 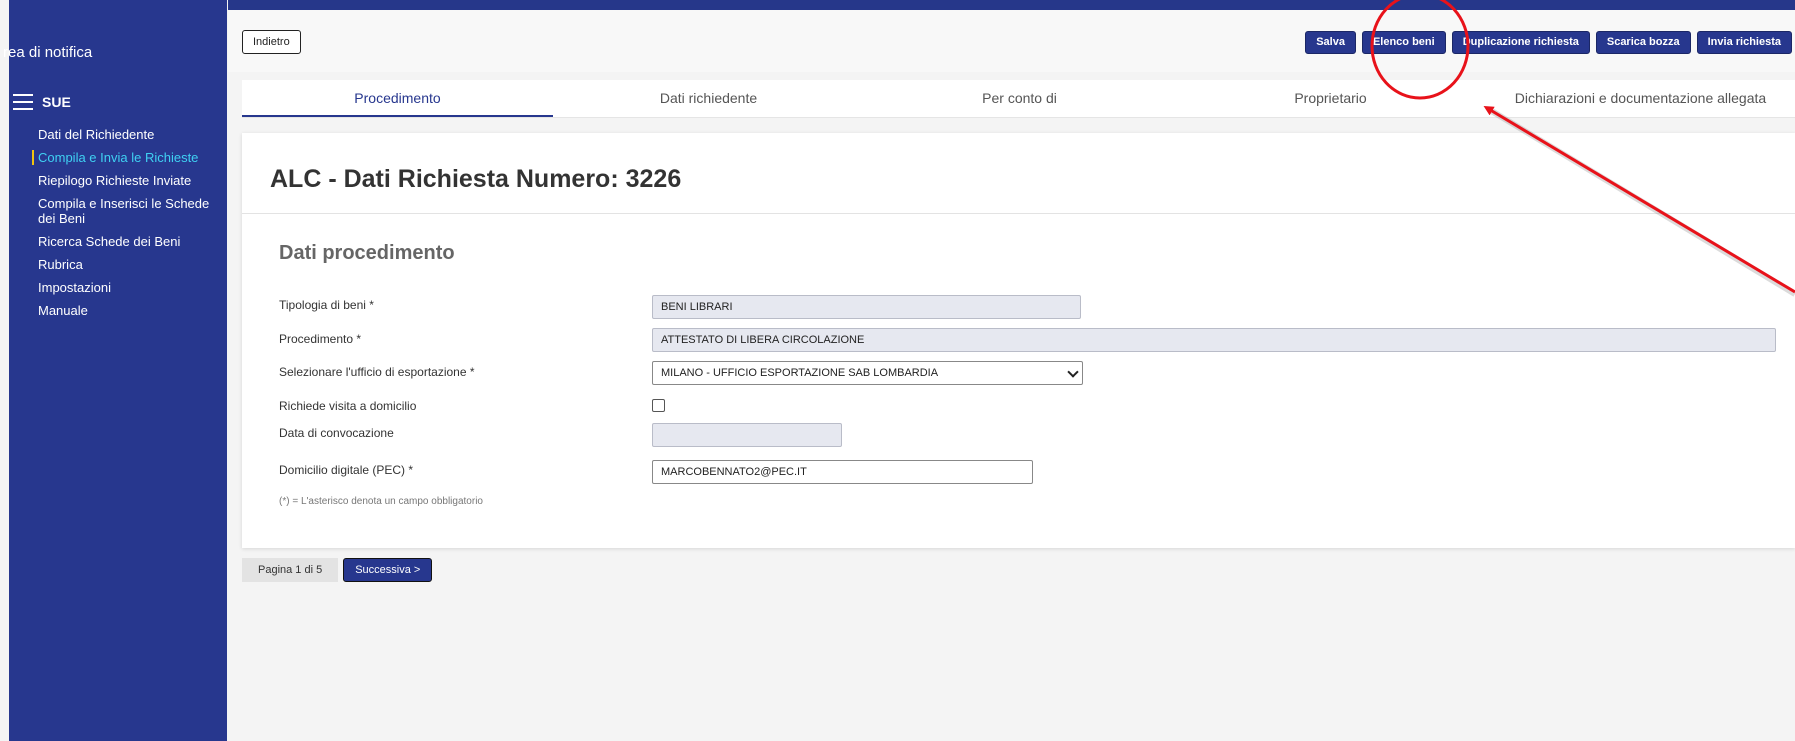 What do you see at coordinates (348, 406) in the screenshot?
I see `visita-label: Richiede visita a domicilio` at bounding box center [348, 406].